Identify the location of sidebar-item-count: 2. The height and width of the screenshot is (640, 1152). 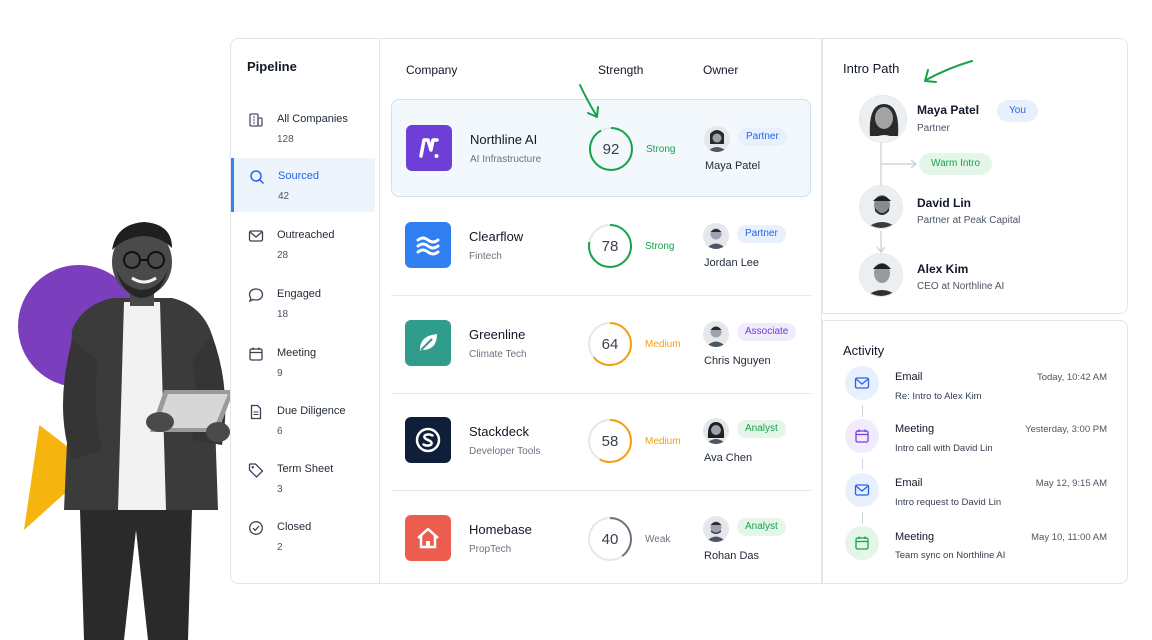
(280, 547).